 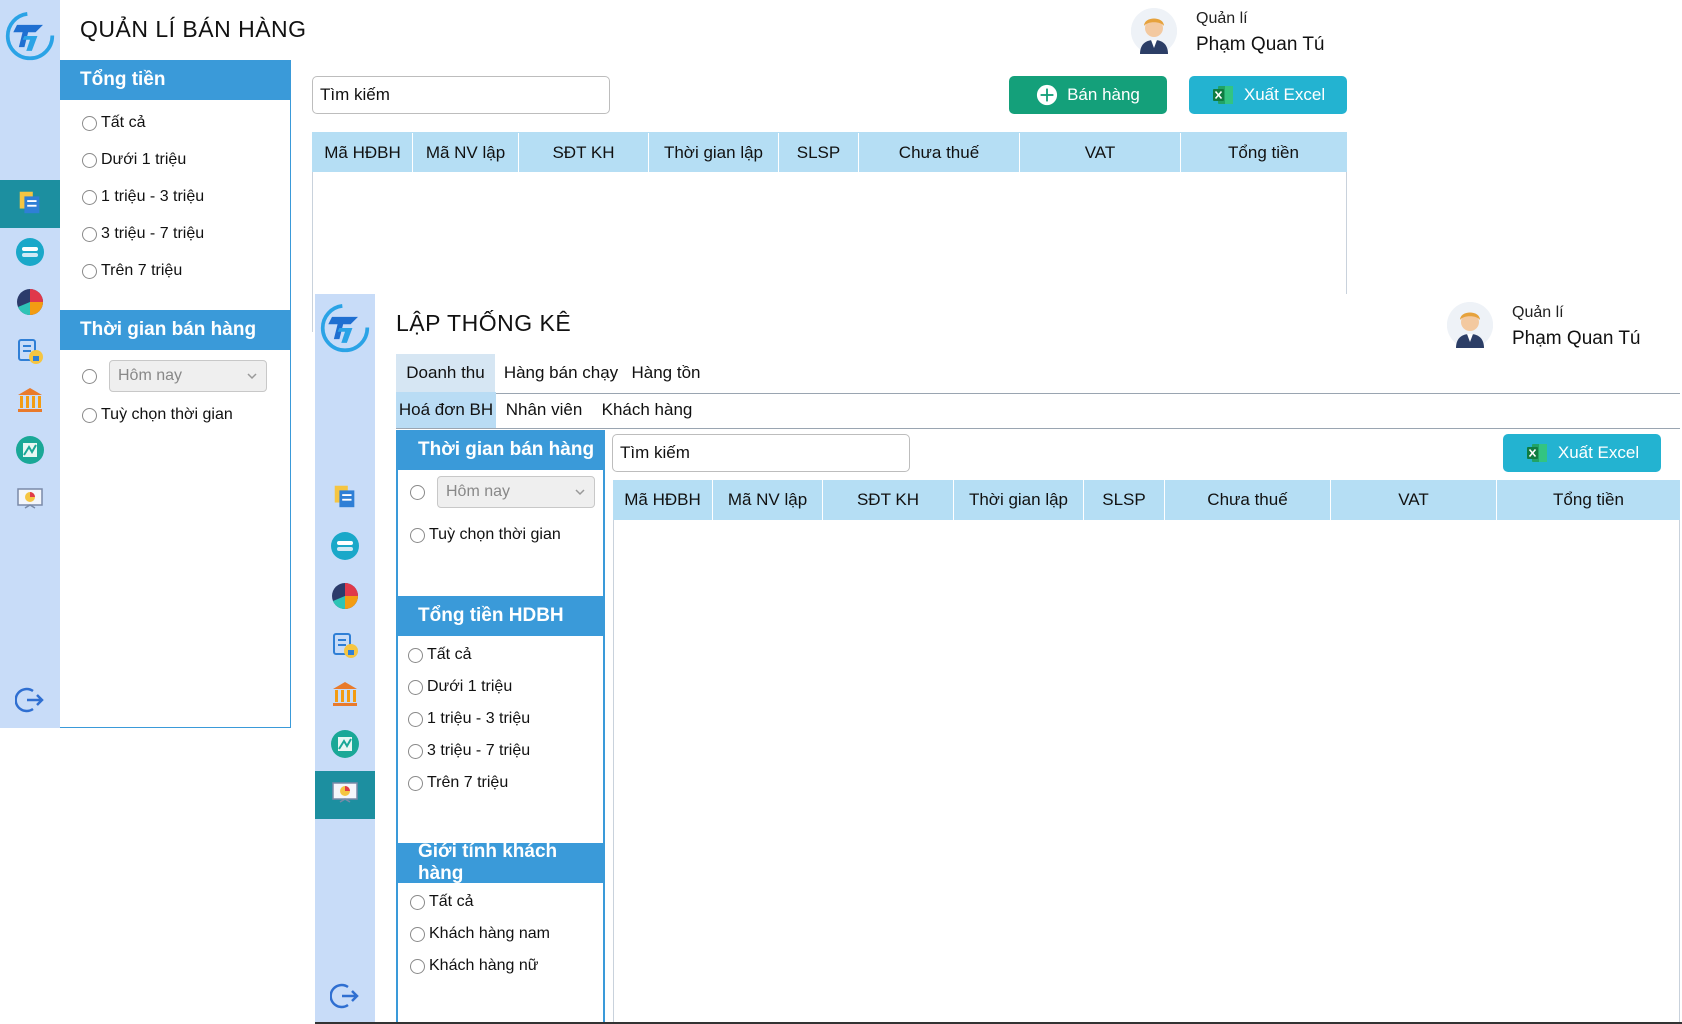 I want to click on option-label: Trên 7 triệu, so click(x=142, y=270).